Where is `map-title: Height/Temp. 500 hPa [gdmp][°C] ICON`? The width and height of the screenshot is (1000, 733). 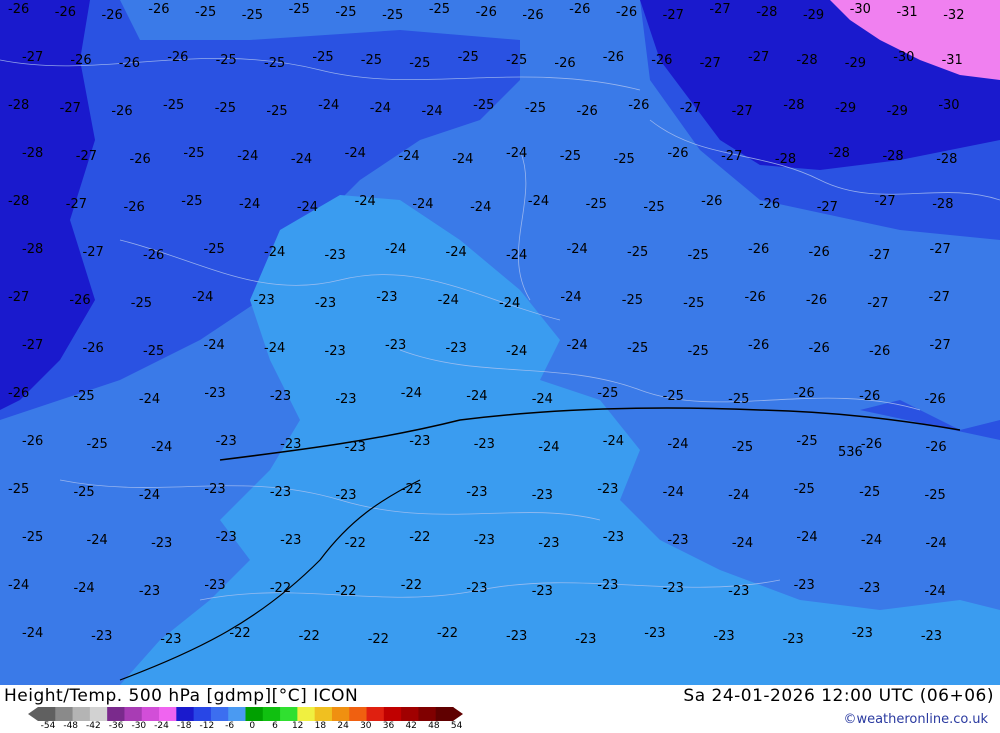
map-title: Height/Temp. 500 hPa [gdmp][°C] ICON is located at coordinates (181, 696).